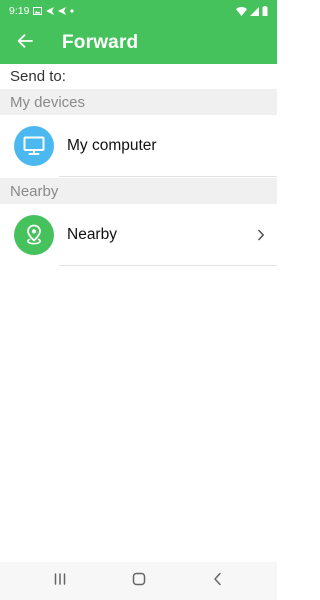 This screenshot has height=600, width=320. I want to click on status-right, so click(252, 11).